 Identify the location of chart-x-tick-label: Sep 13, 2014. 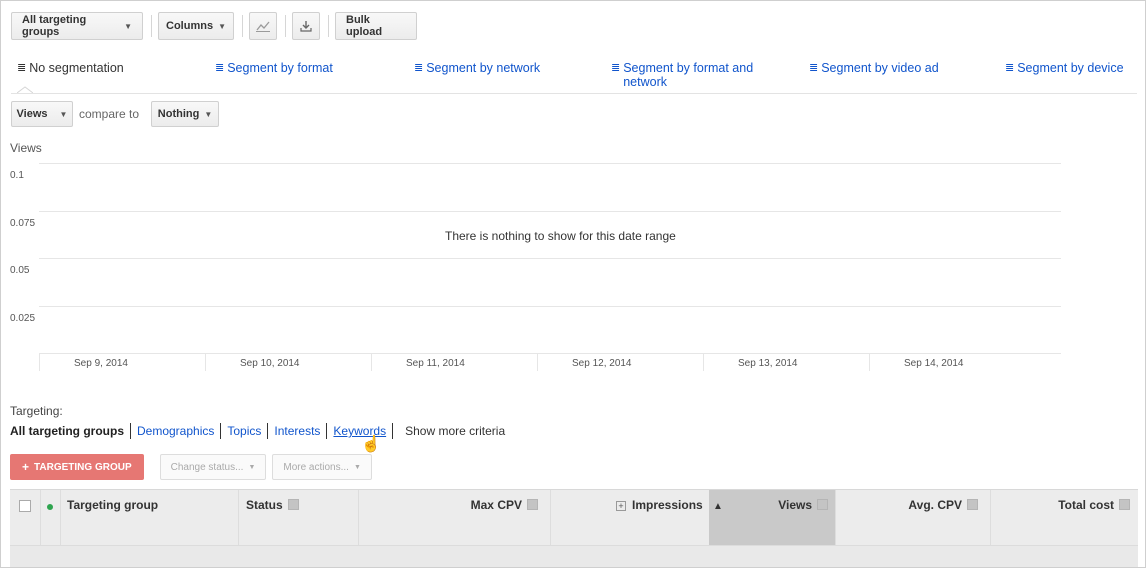
(768, 363).